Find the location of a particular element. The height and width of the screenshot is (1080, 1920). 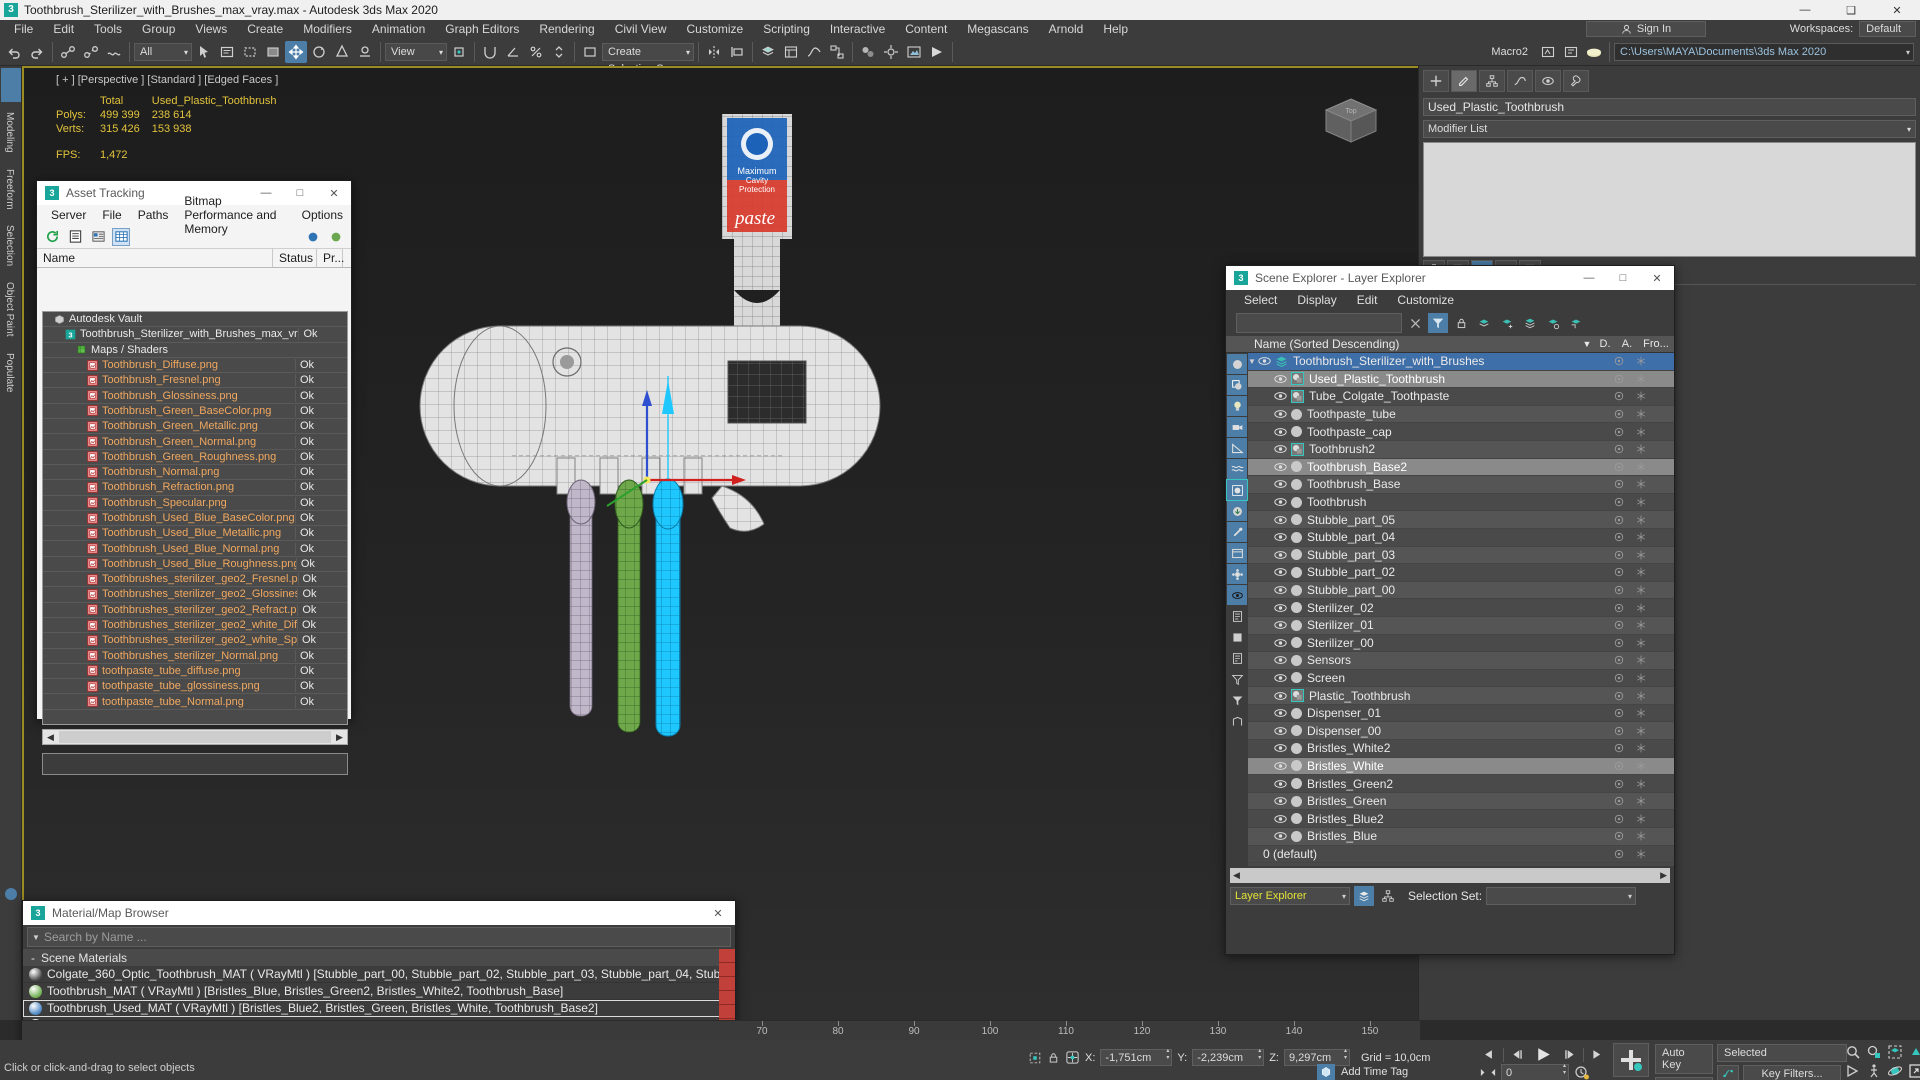

rail-box-icon is located at coordinates (1237, 637).